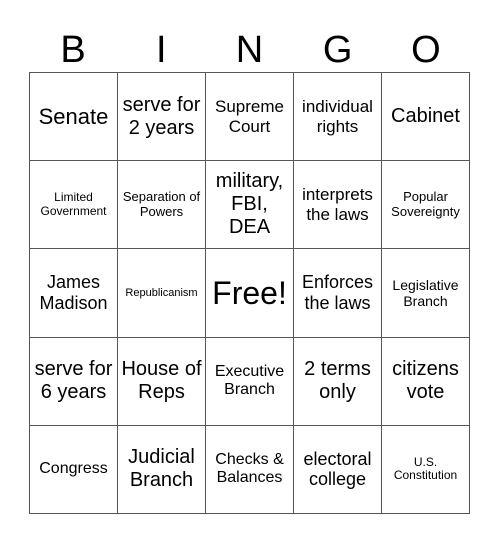 Image resolution: width=500 pixels, height=544 pixels. Describe the element at coordinates (161, 380) in the screenshot. I see `bingo-cell: House of Reps` at that location.